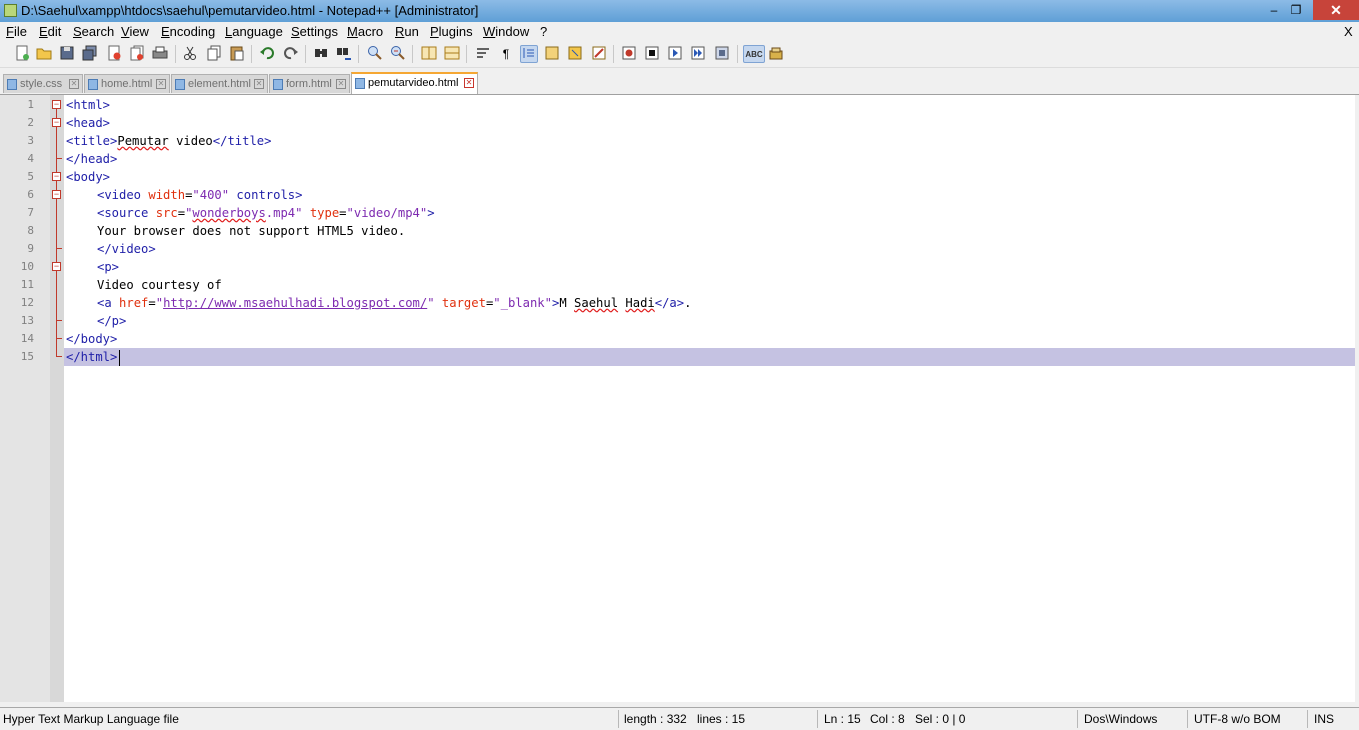  Describe the element at coordinates (722, 54) in the screenshot. I see `save-macro-icon` at that location.